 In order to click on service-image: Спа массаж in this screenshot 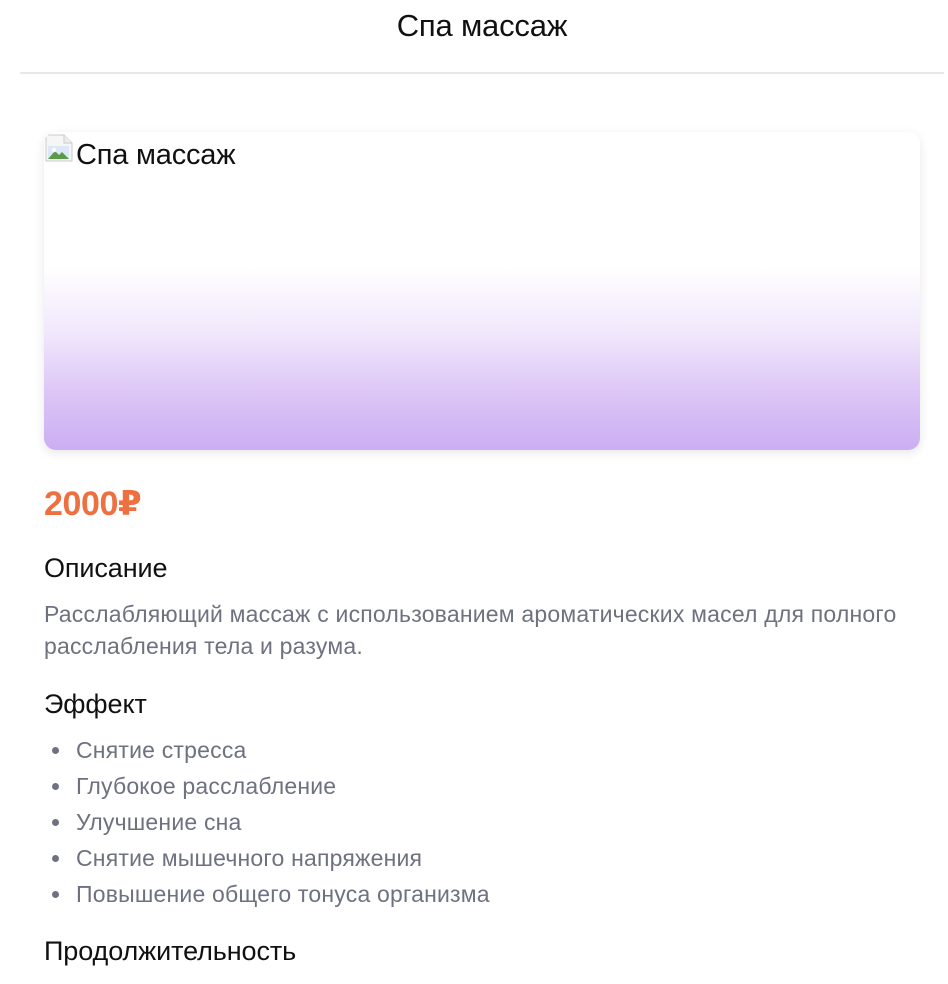, I will do `click(140, 155)`.